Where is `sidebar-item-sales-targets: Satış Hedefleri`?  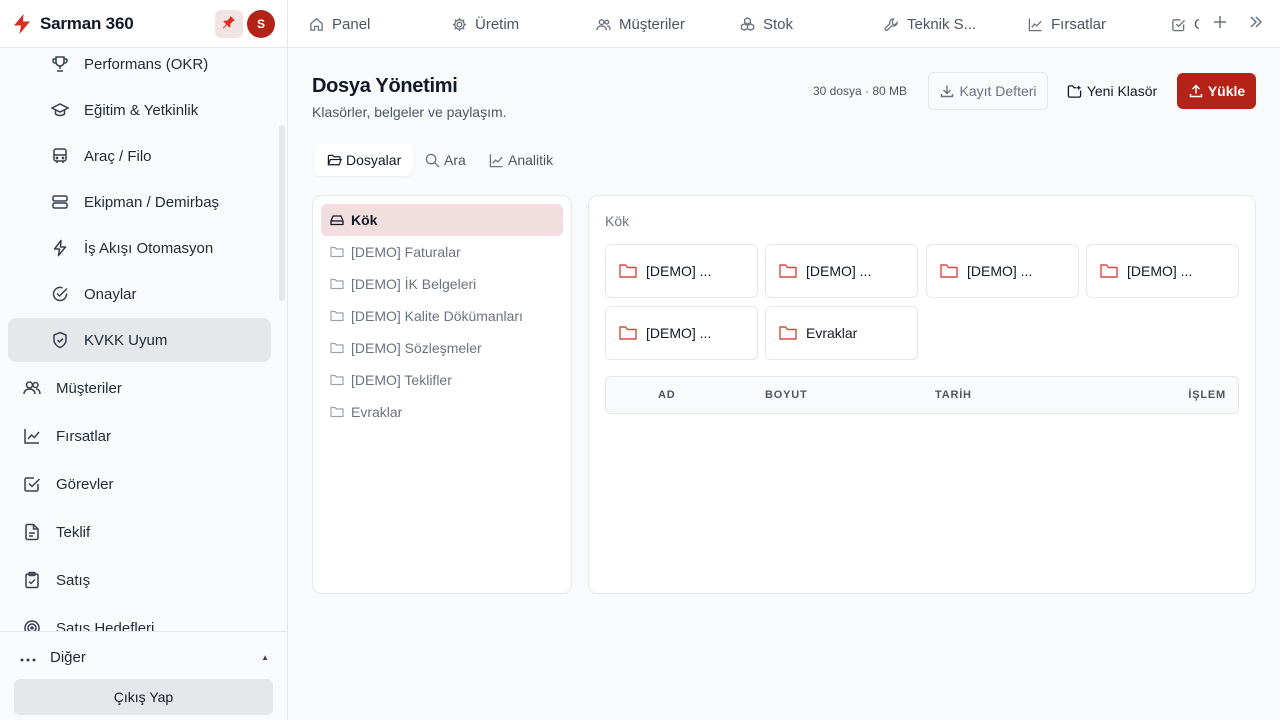 sidebar-item-sales-targets: Satış Hedefleri is located at coordinates (139, 618).